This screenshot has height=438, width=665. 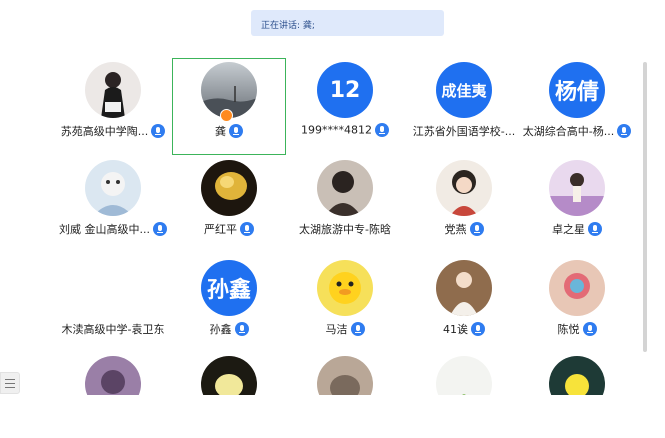 I want to click on participant-tile: 12 199****4812, so click(x=345, y=105).